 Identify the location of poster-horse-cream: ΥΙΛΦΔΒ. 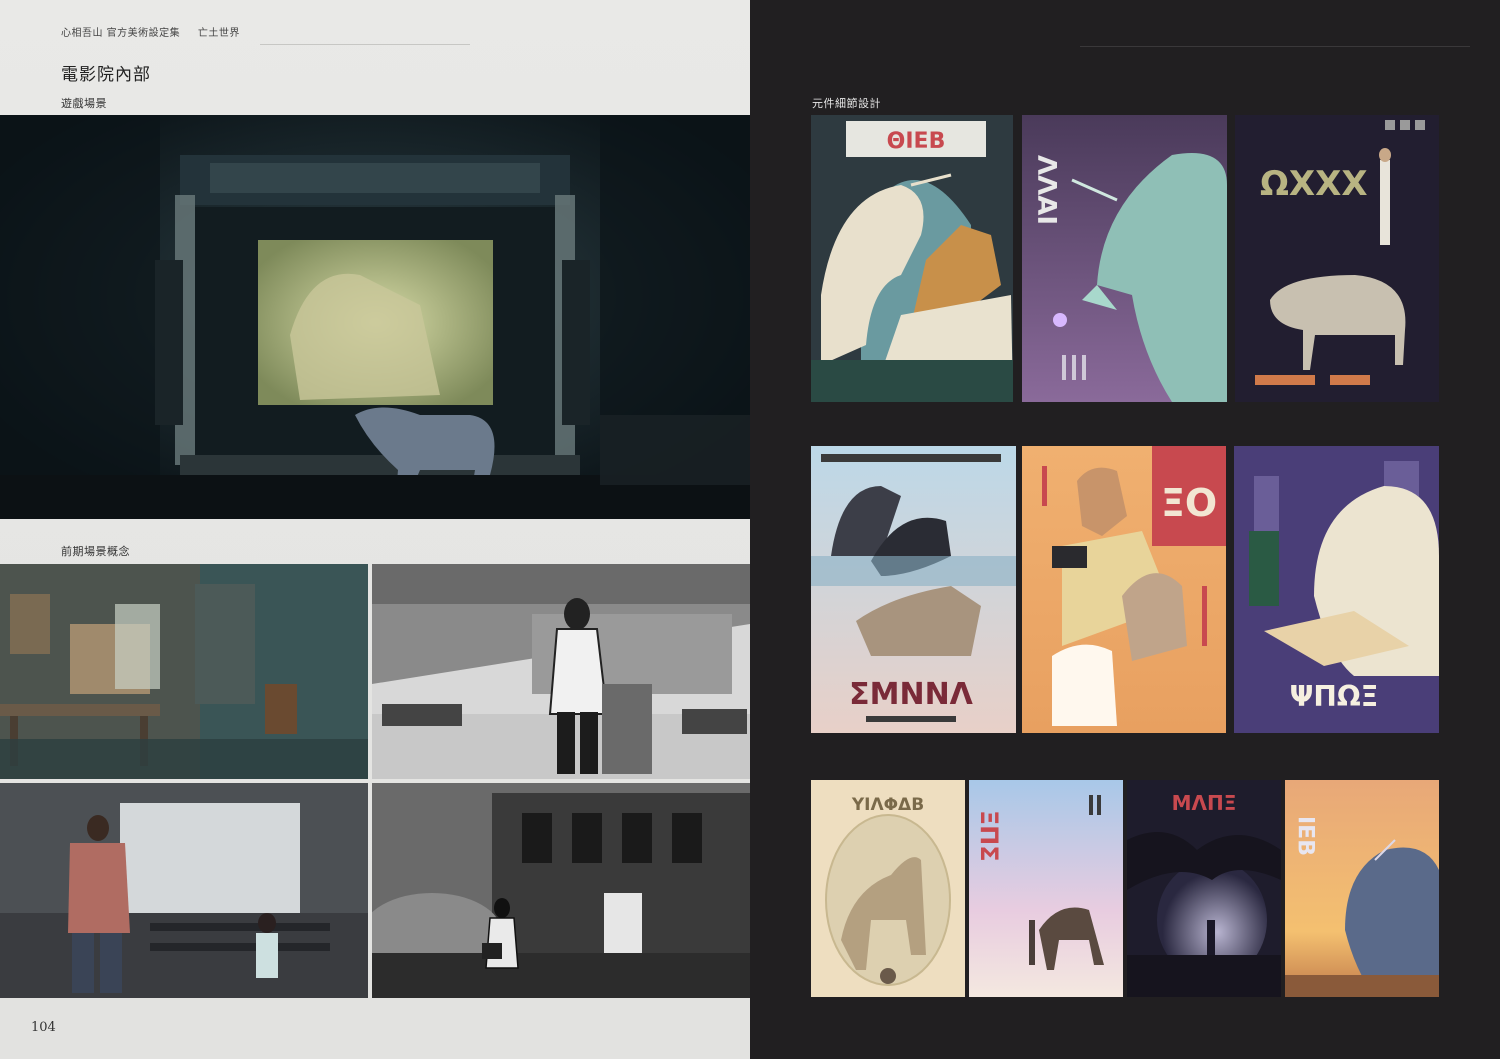
(888, 888).